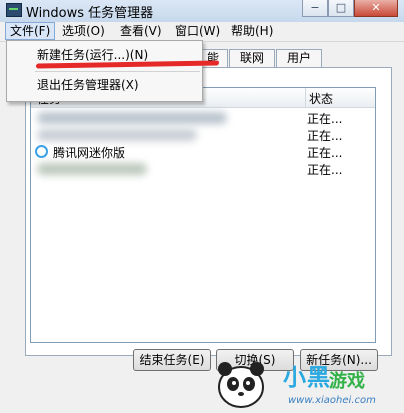 The height and width of the screenshot is (413, 404). Describe the element at coordinates (307, 378) in the screenshot. I see `watermark-brand: 小黑` at that location.